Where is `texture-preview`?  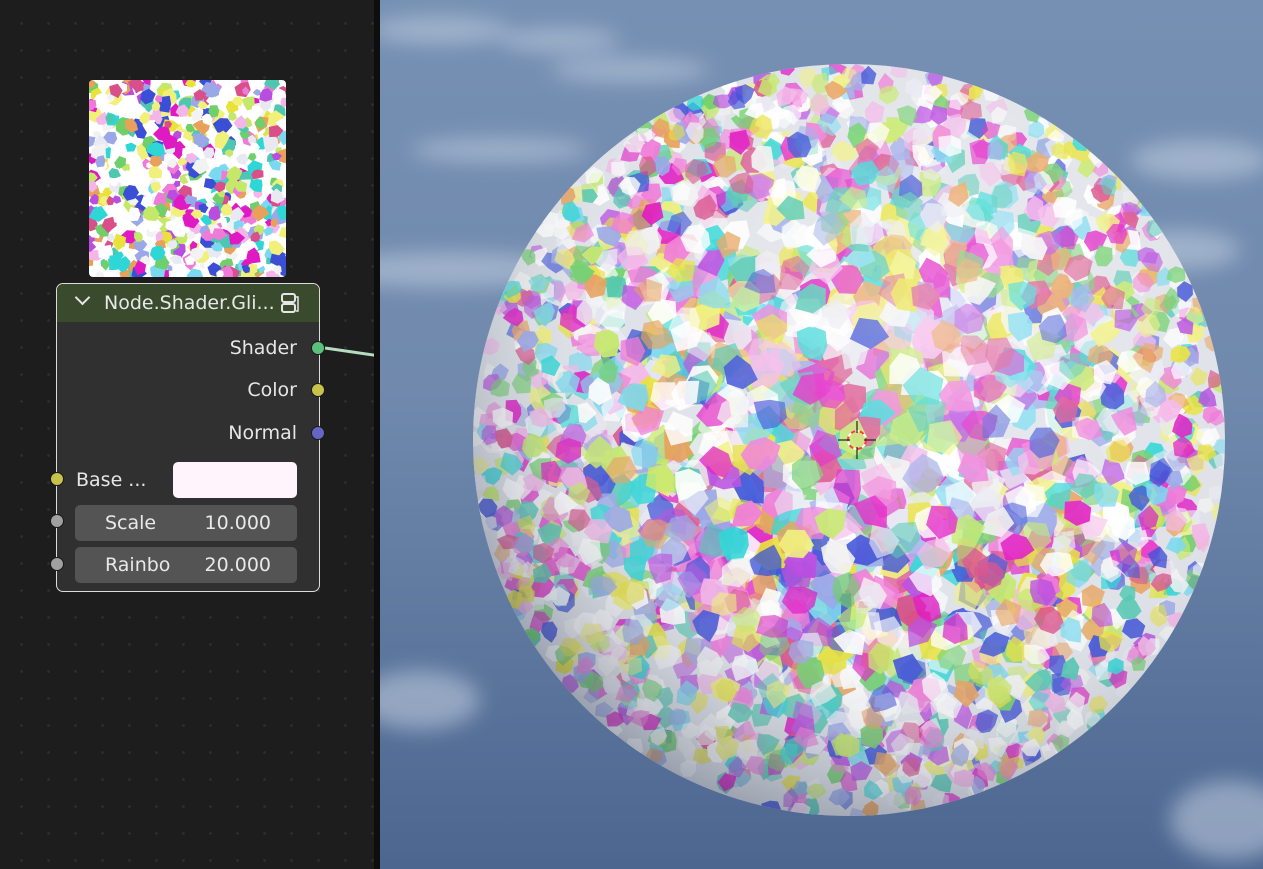
texture-preview is located at coordinates (187, 178).